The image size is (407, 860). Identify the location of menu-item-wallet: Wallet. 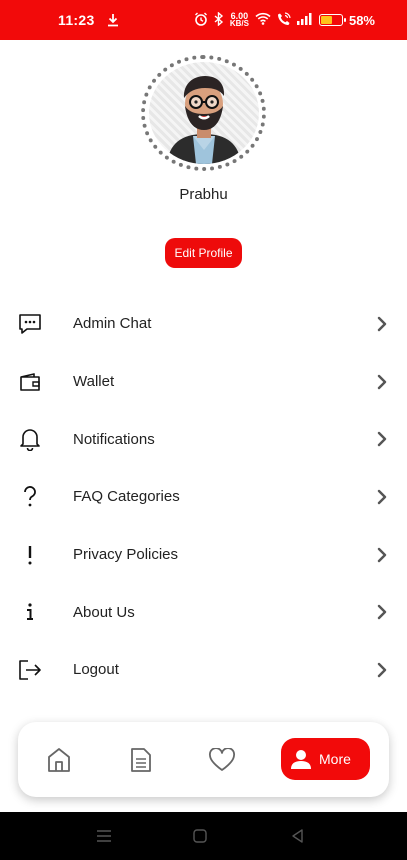
(203, 382).